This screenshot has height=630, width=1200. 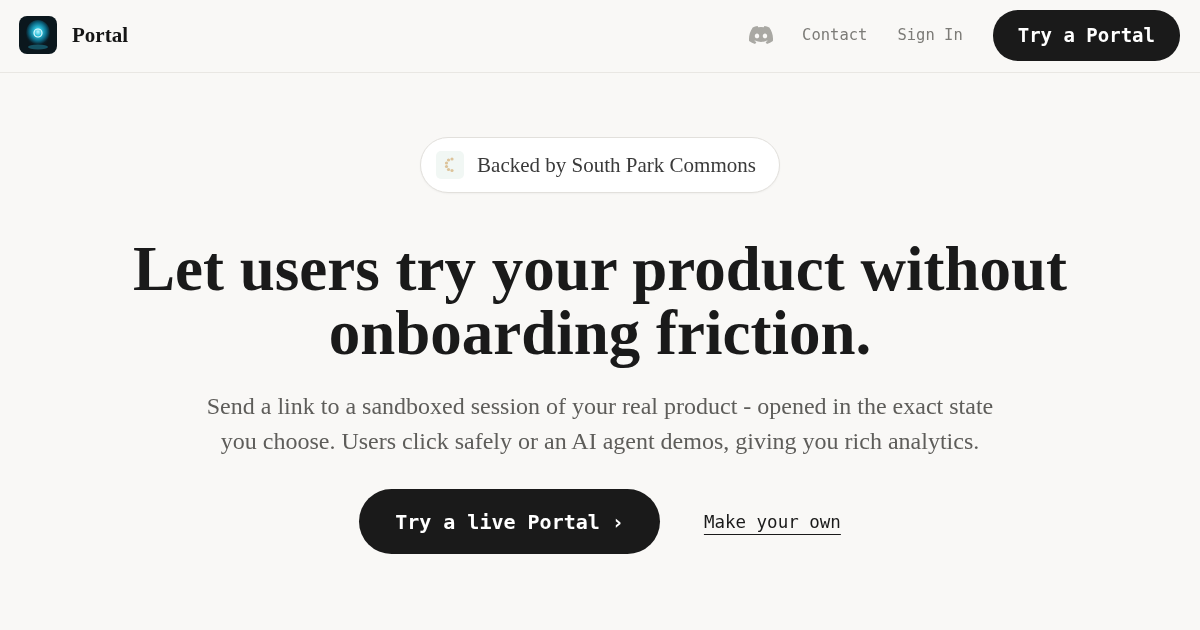 I want to click on nav-link: Contact, so click(x=835, y=35).